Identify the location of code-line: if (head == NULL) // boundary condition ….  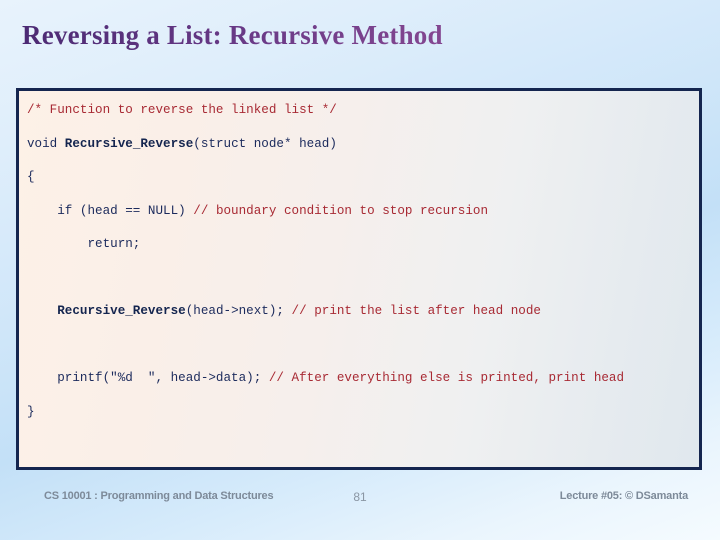
(363, 212).